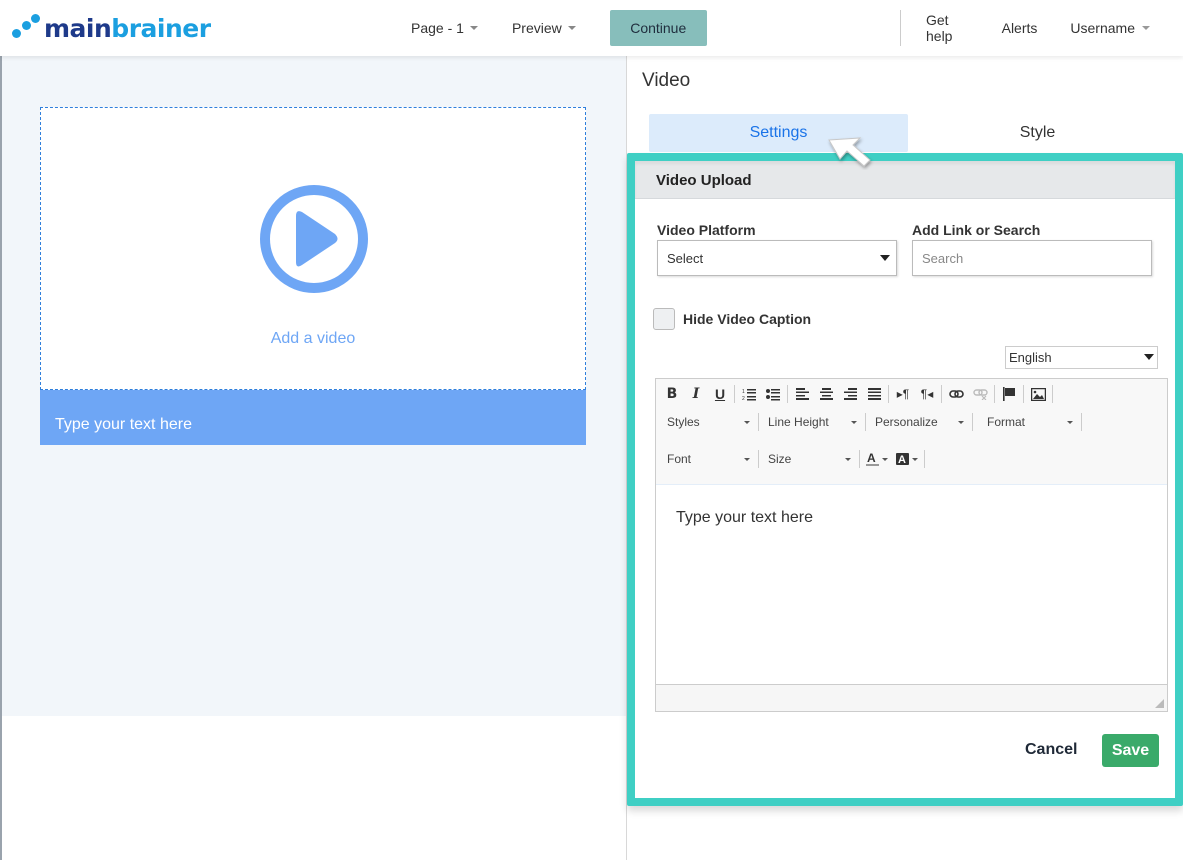  Describe the element at coordinates (313, 417) in the screenshot. I see `video-caption: Type your text here` at that location.